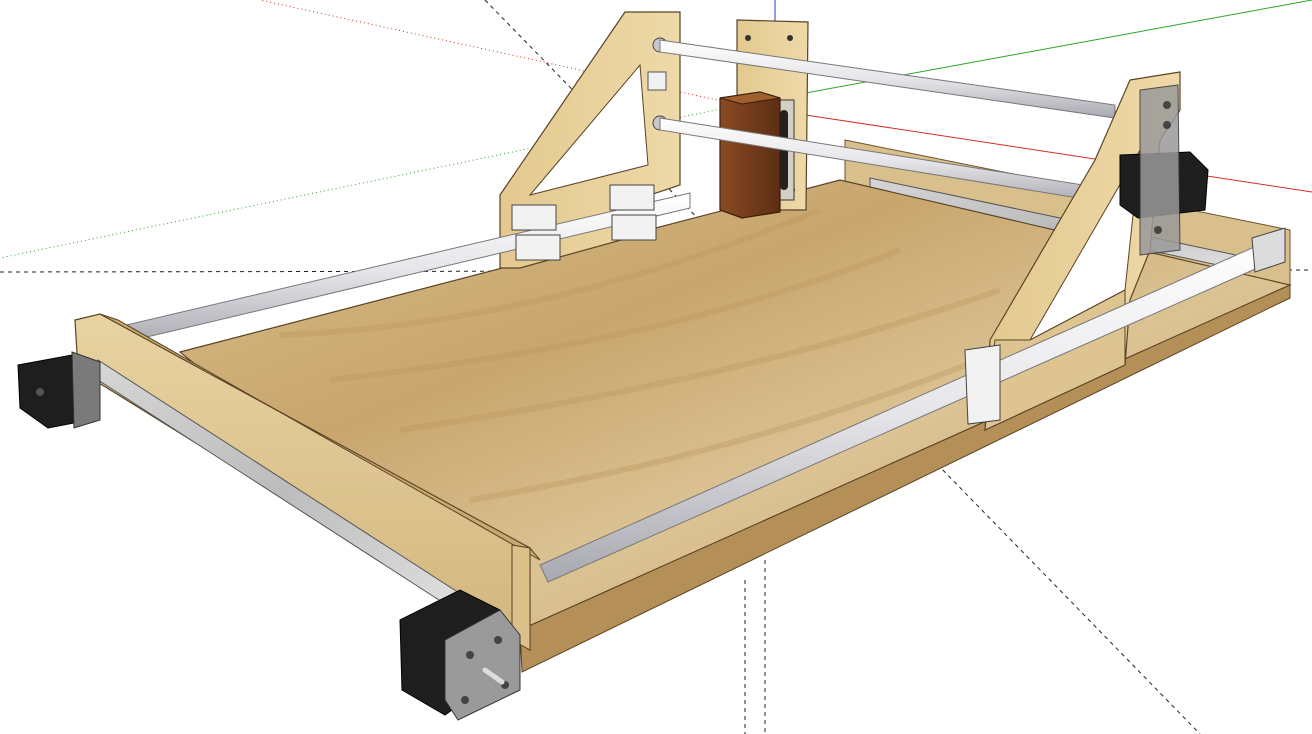 The height and width of the screenshot is (734, 1312). What do you see at coordinates (1025, 53) in the screenshot?
I see `green-axis-solid` at bounding box center [1025, 53].